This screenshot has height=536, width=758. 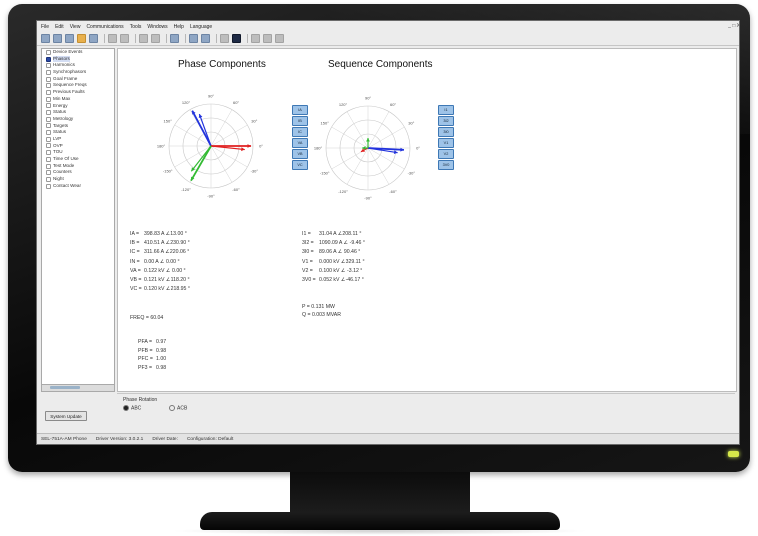 I want to click on tree-item: Energy, so click(x=78, y=106).